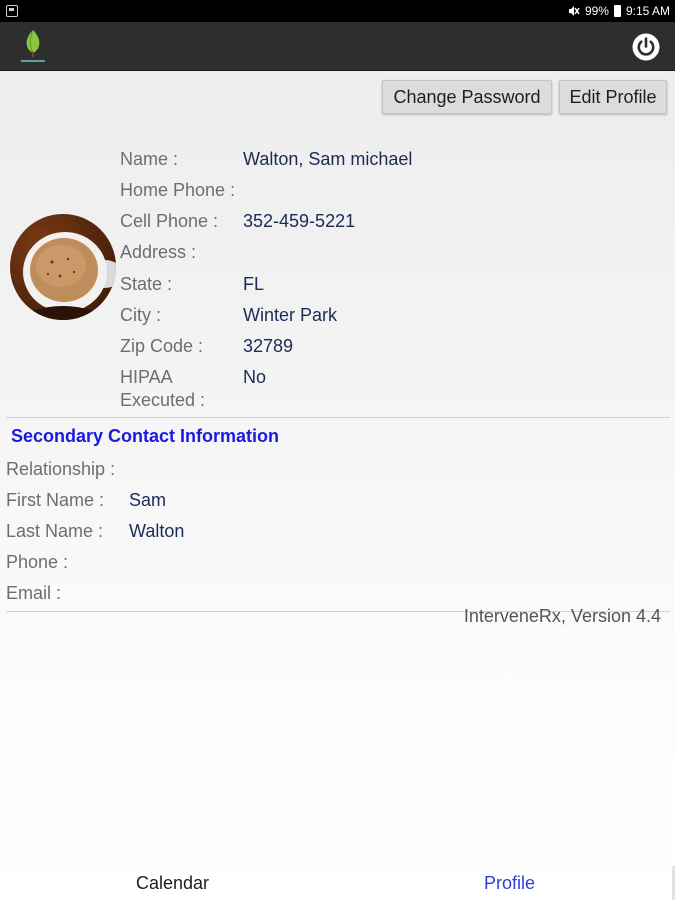  I want to click on cell-phone-value: 352-459-5221, so click(299, 221).